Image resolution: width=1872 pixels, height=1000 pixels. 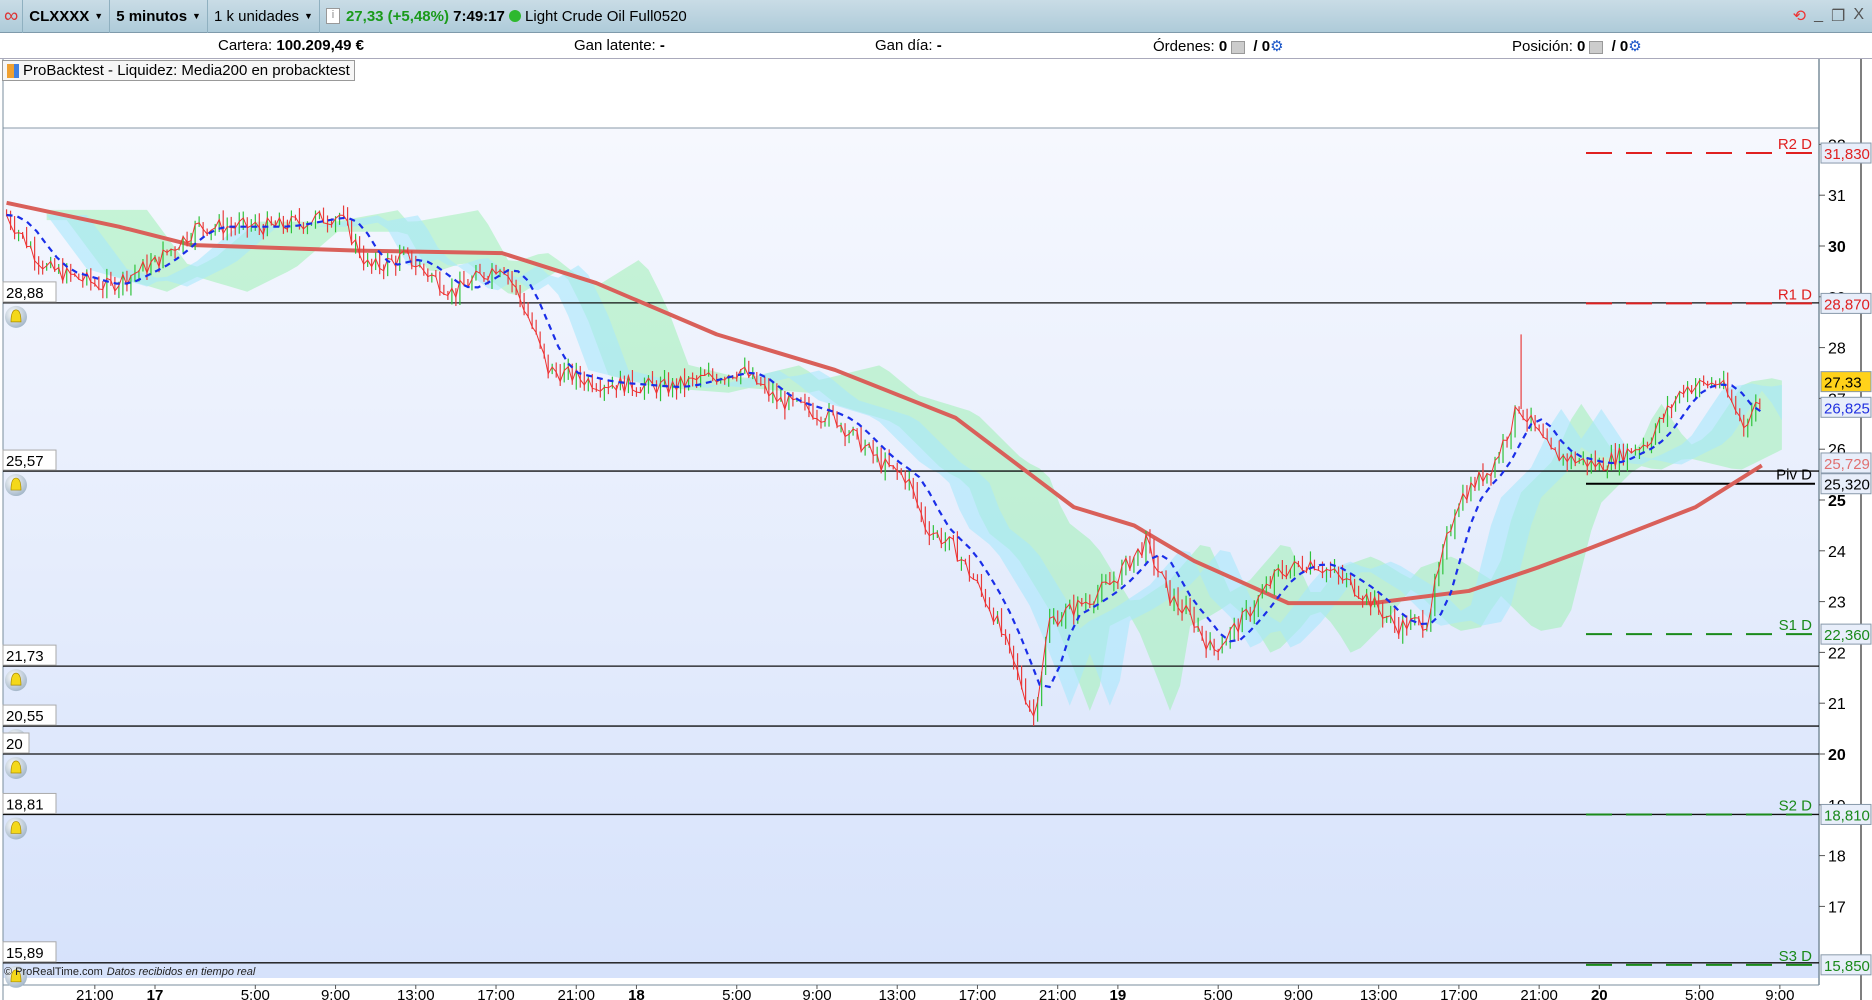 What do you see at coordinates (1238, 47) in the screenshot?
I see `cancel-orders-icon` at bounding box center [1238, 47].